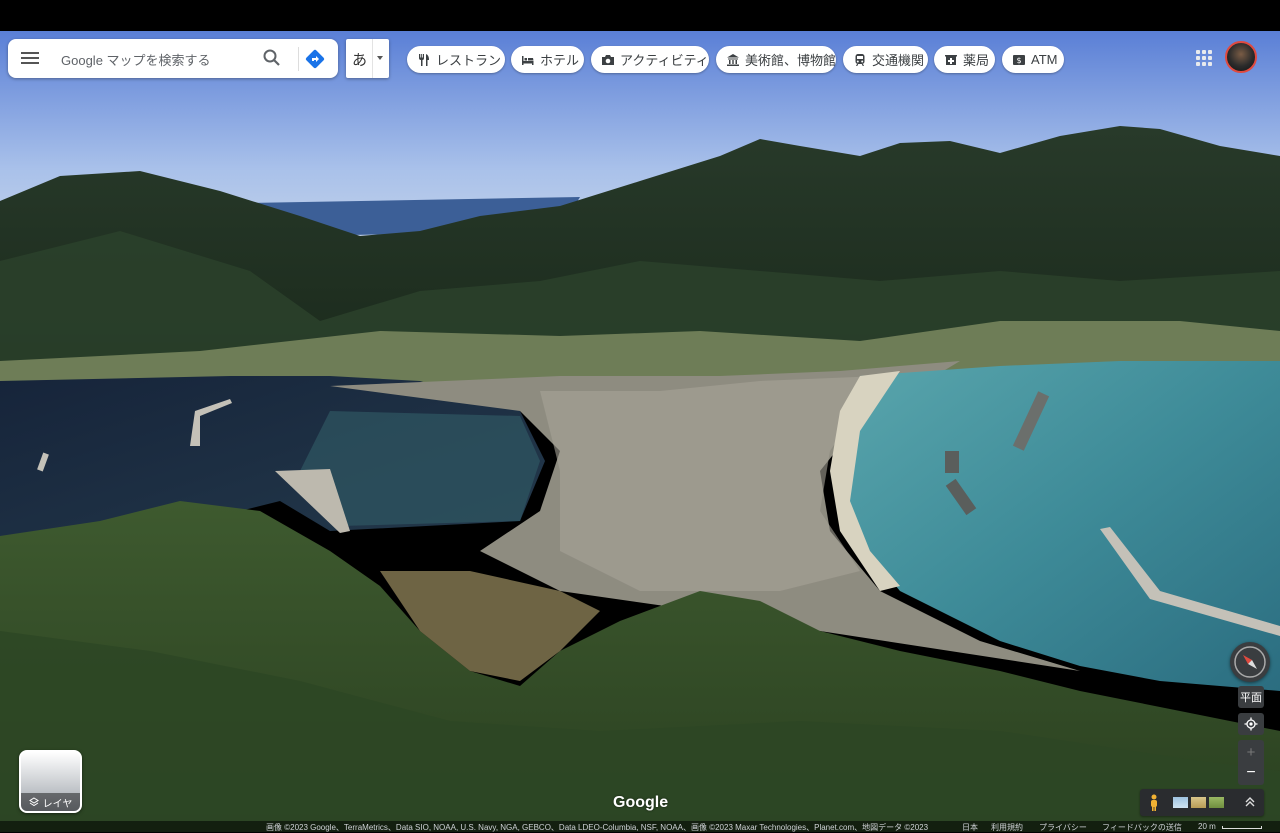 This screenshot has height=833, width=1280. Describe the element at coordinates (528, 60) in the screenshot. I see `bed-icon` at that location.